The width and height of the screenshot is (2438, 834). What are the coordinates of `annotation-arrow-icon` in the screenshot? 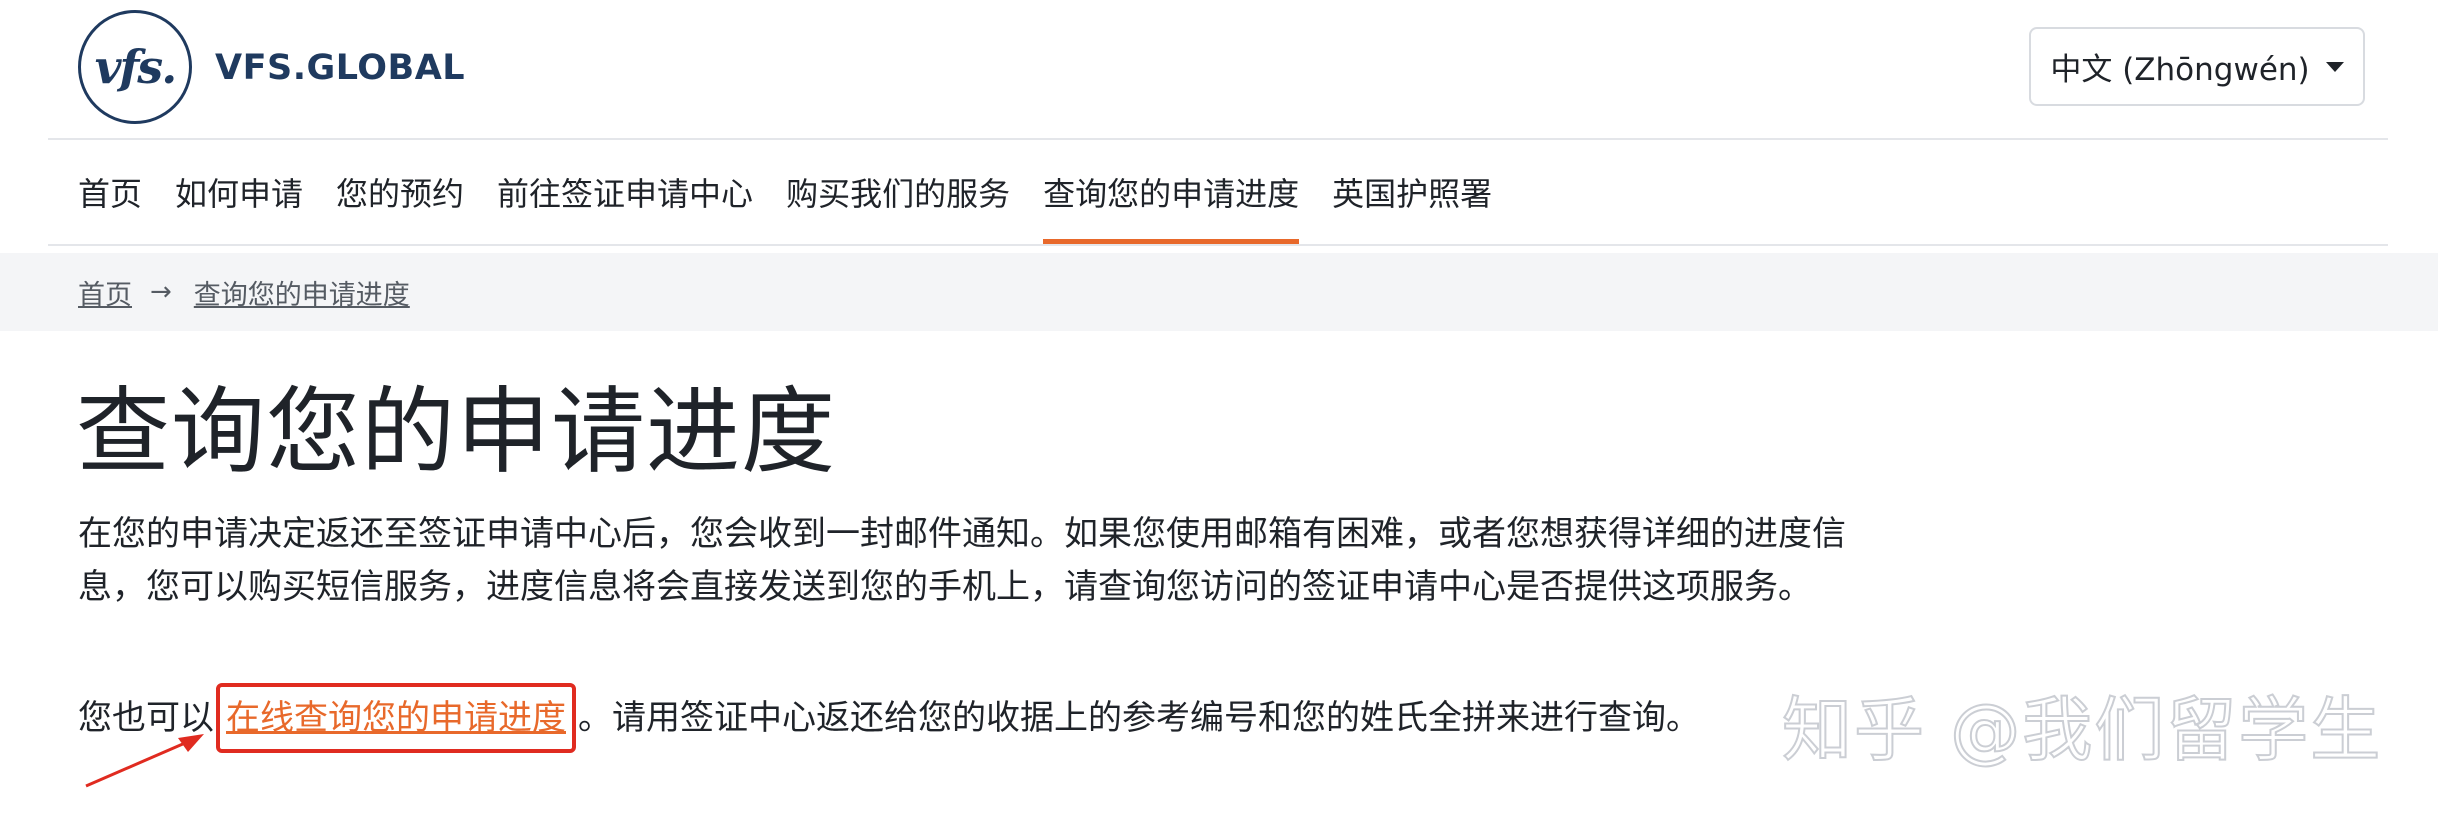 It's located at (144, 761).